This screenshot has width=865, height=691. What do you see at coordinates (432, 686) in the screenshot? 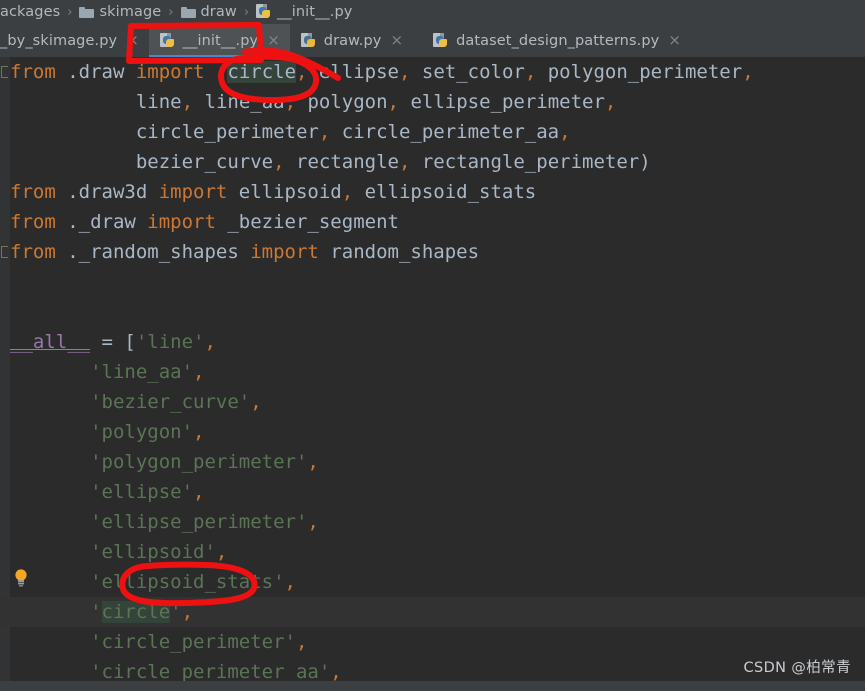
I see `status-bar-strip` at bounding box center [432, 686].